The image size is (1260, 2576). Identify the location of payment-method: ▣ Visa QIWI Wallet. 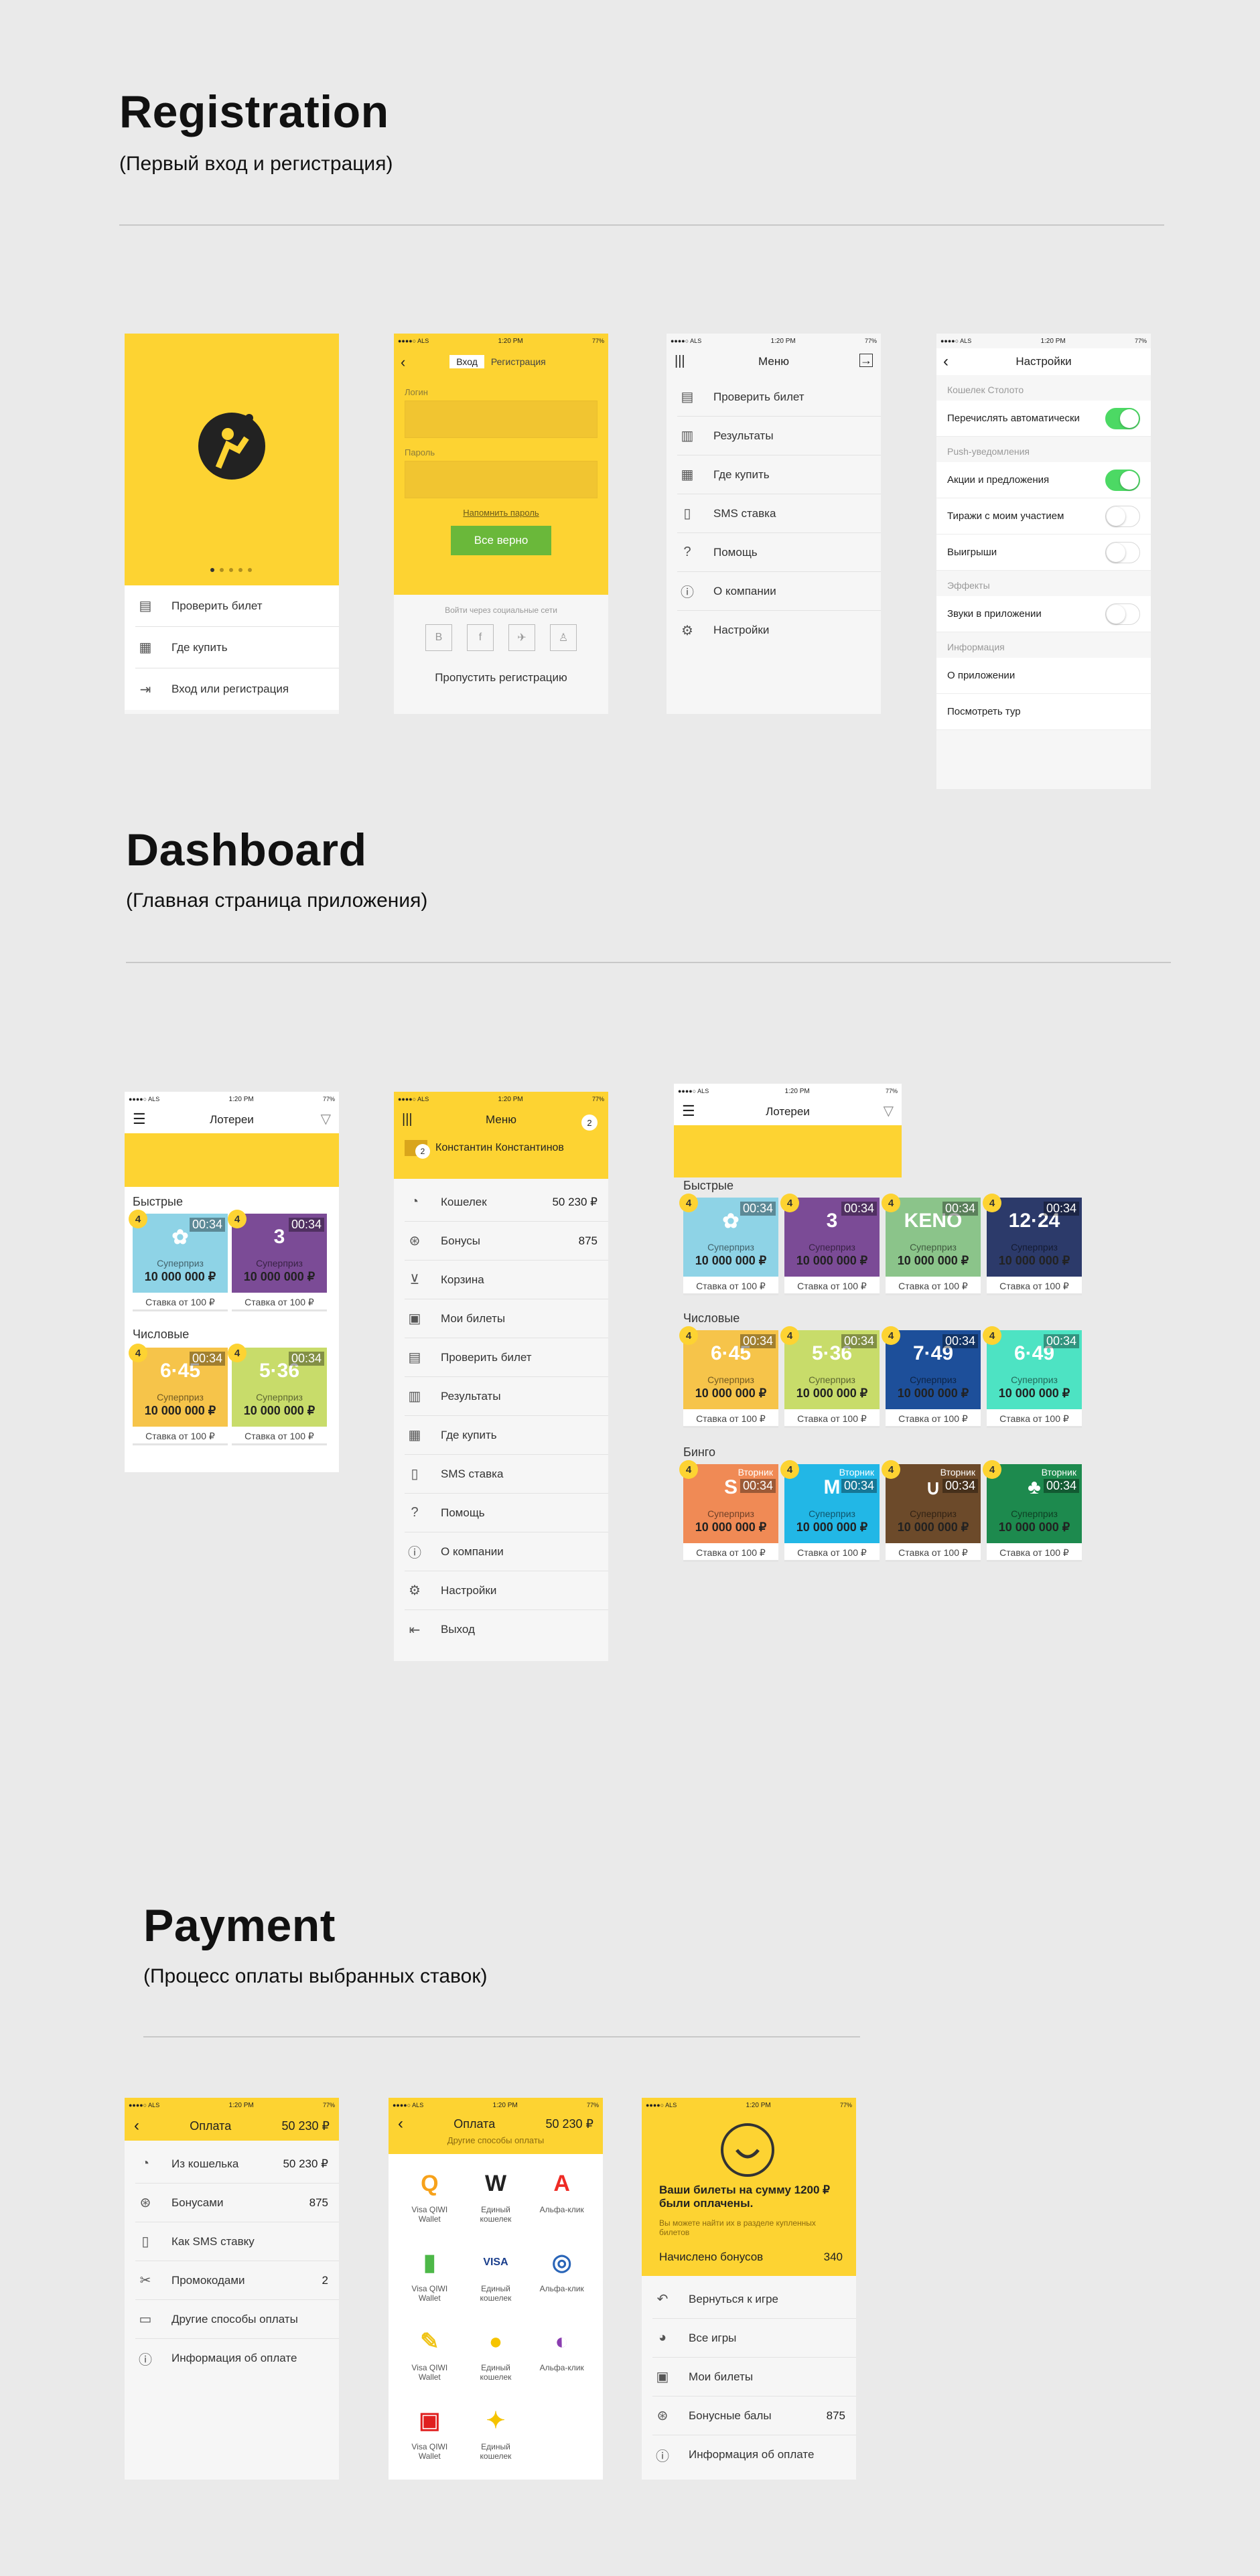
(430, 2436).